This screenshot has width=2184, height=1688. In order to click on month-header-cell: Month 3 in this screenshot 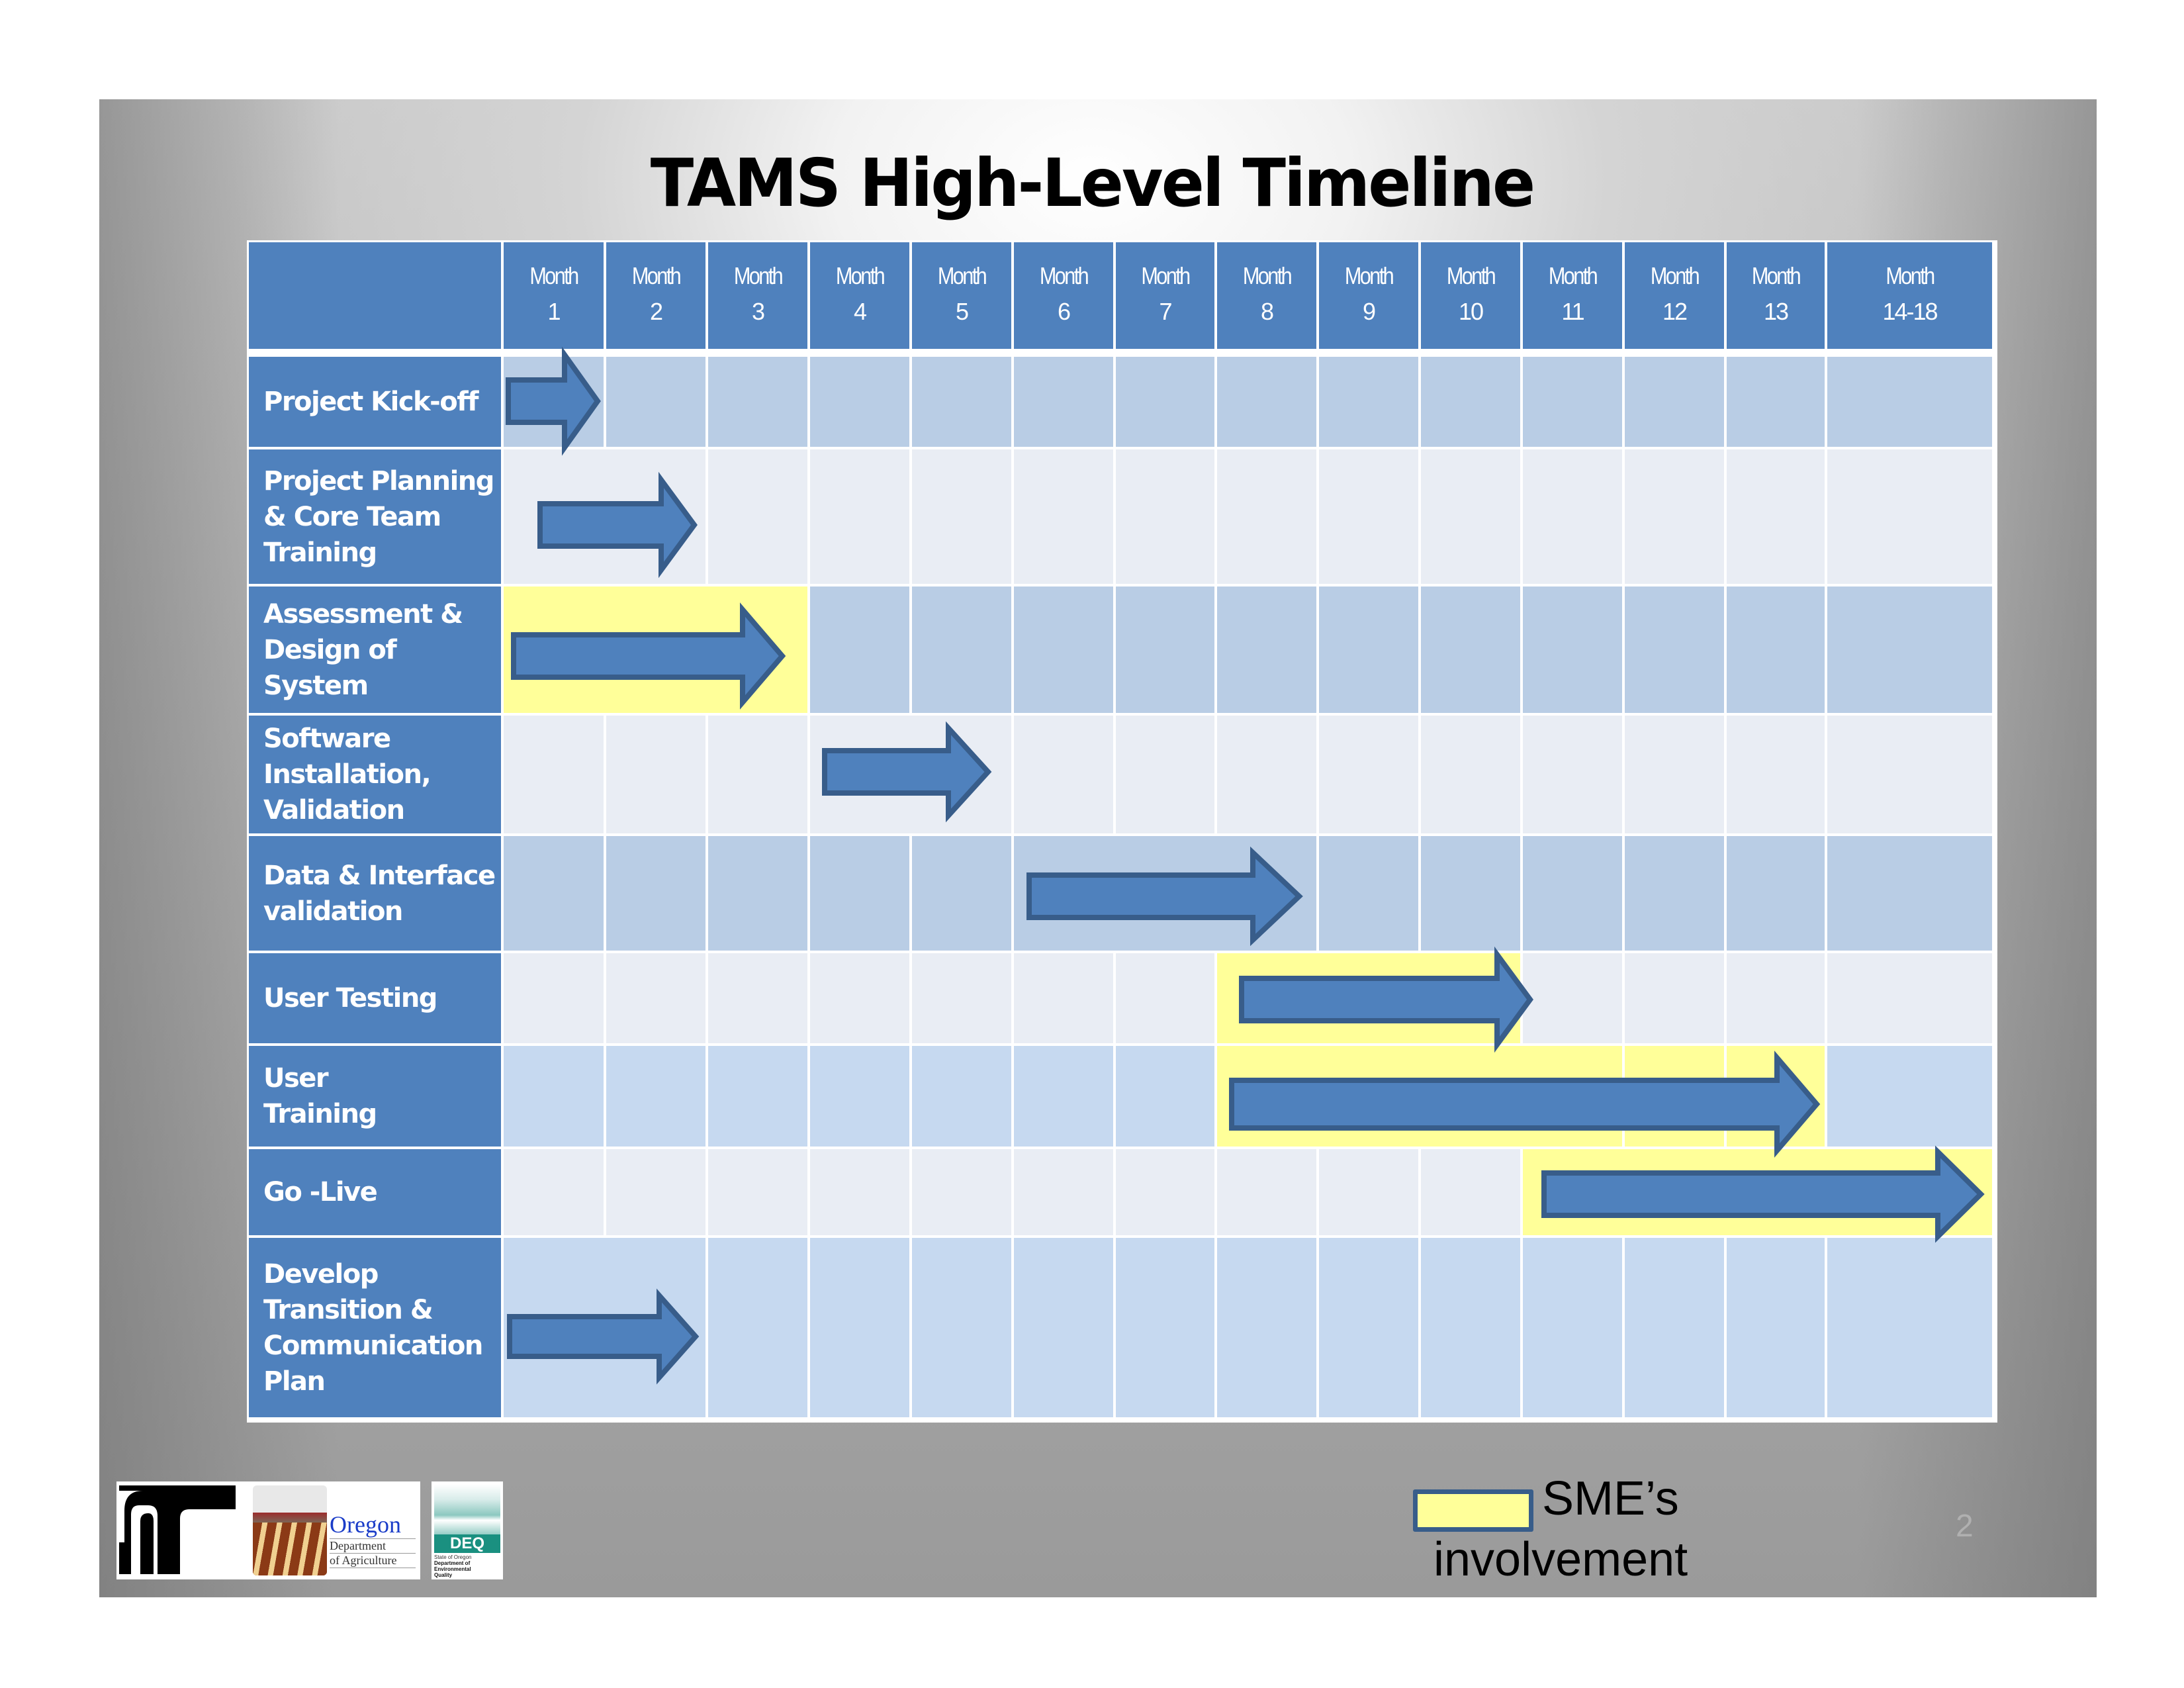, I will do `click(758, 295)`.